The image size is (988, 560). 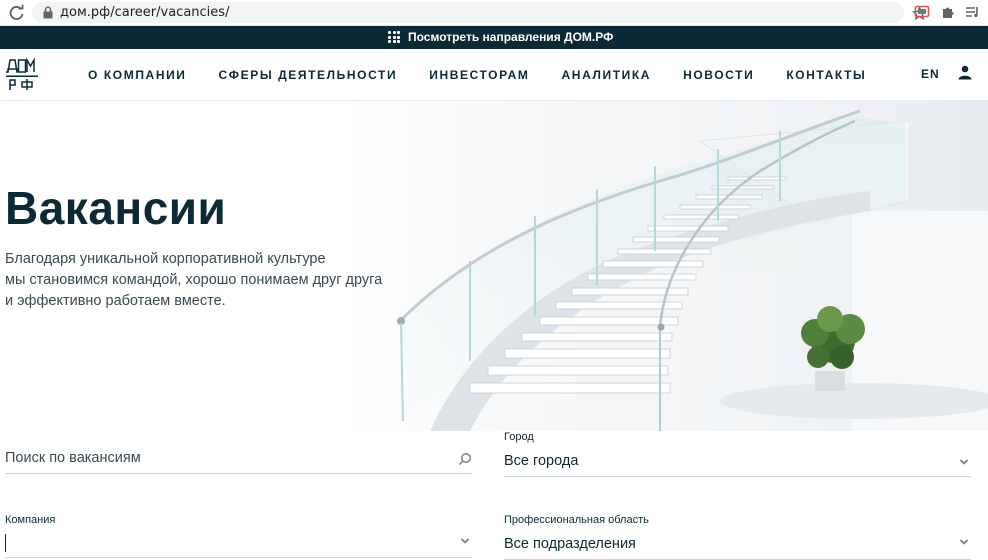 I want to click on company-select, so click(x=238, y=544).